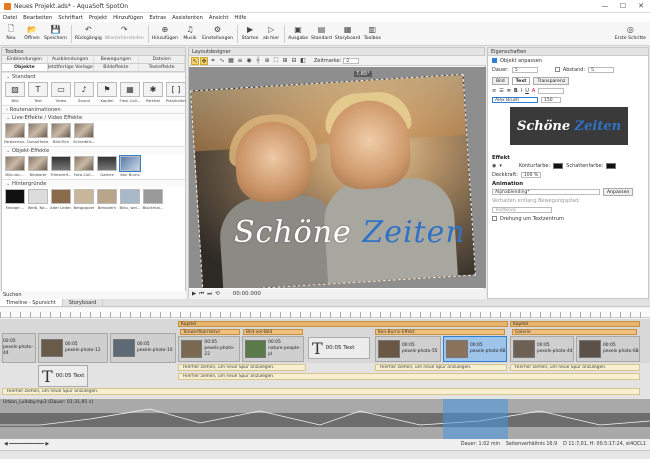 The height and width of the screenshot is (459, 650). Describe the element at coordinates (55, 31) in the screenshot. I see `save-button: 💾 Speichern` at that location.